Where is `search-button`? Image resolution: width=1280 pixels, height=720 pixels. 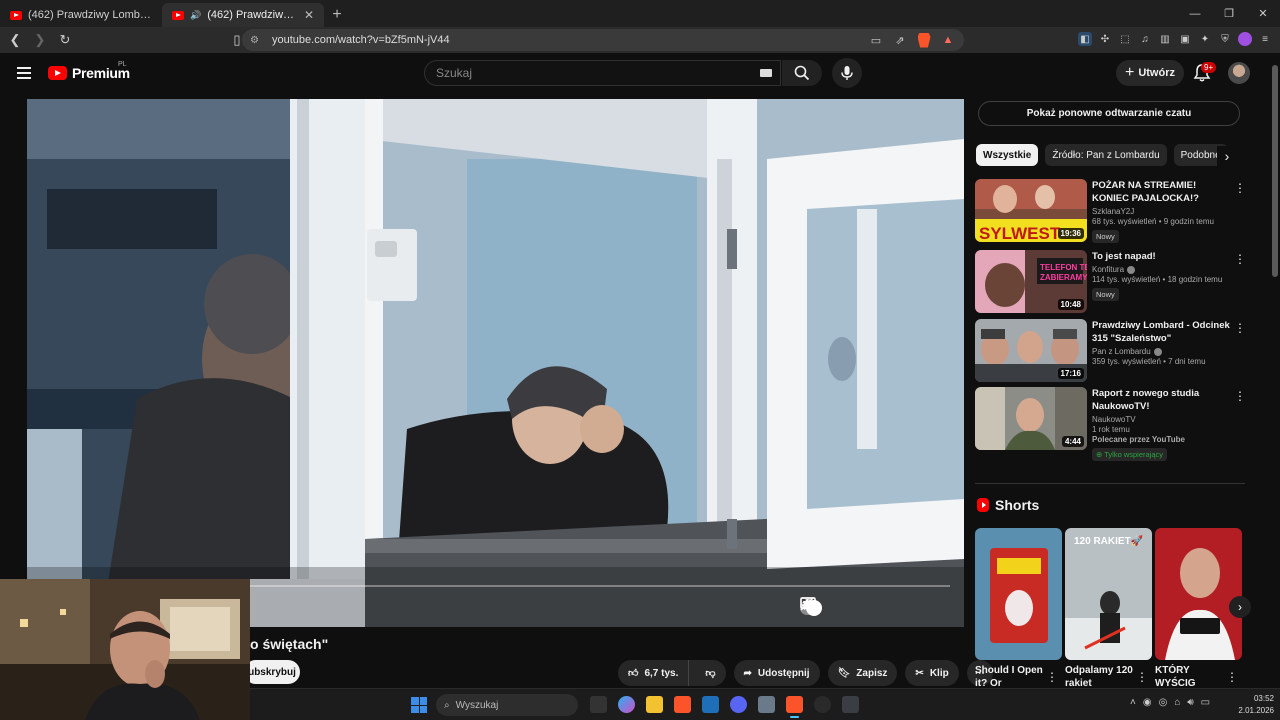 search-button is located at coordinates (802, 73).